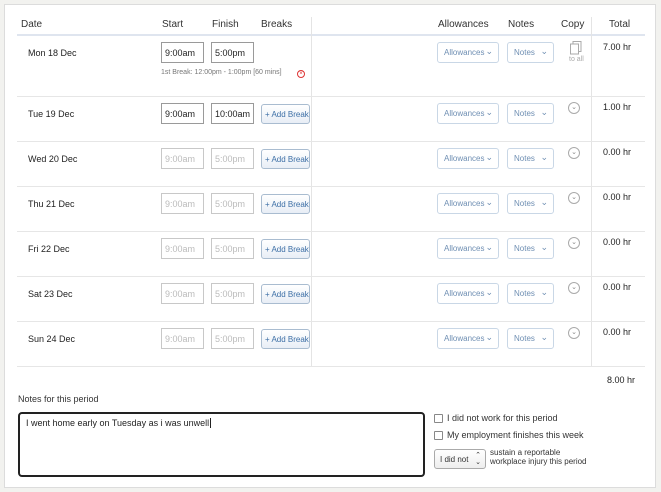 This screenshot has width=661, height=492. I want to click on did-not-work-label: I did not work for this period, so click(502, 418).